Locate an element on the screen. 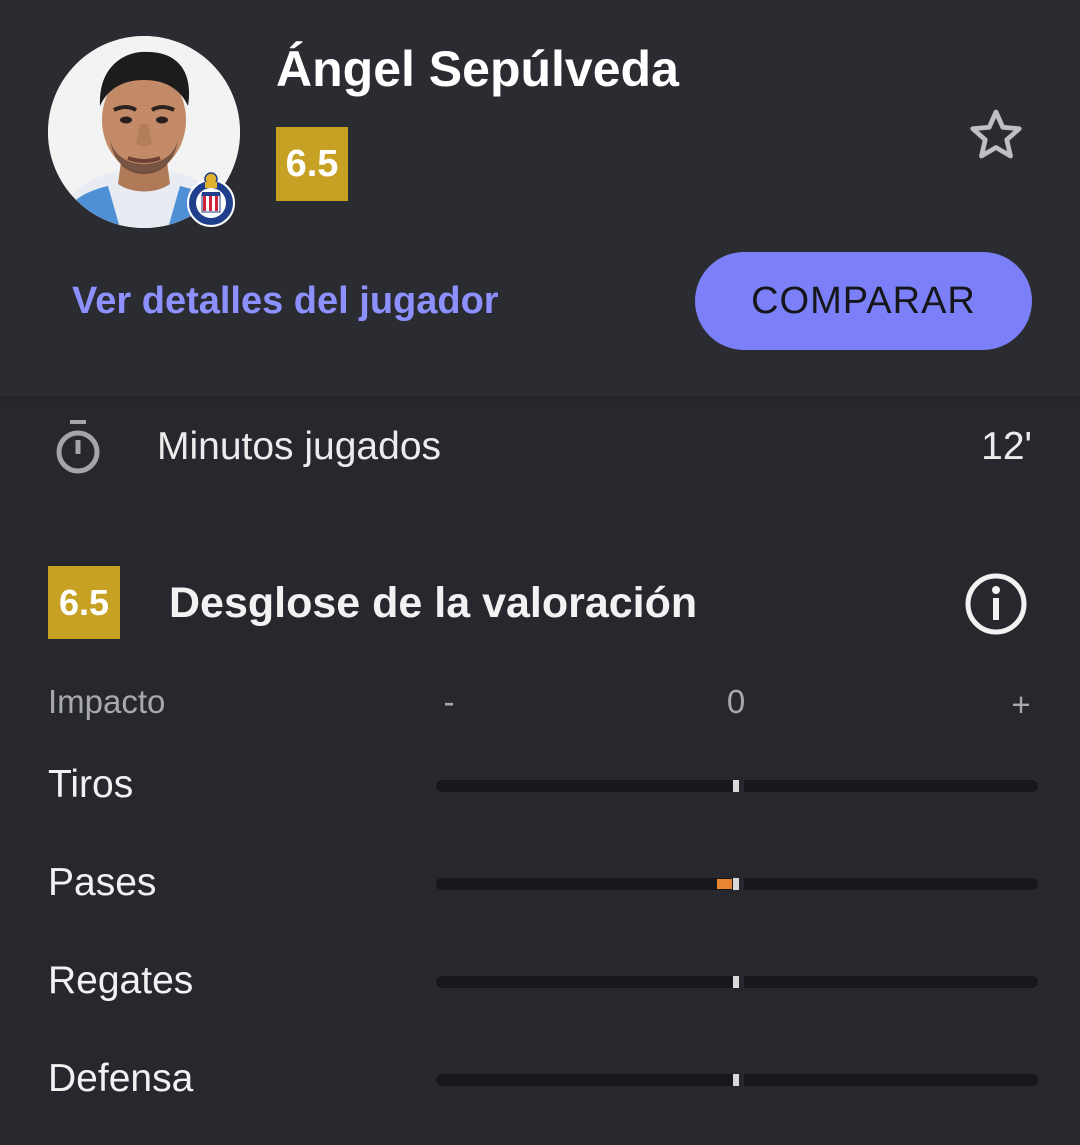 This screenshot has width=1080, height=1145. compare-button: COMPARAR is located at coordinates (863, 301).